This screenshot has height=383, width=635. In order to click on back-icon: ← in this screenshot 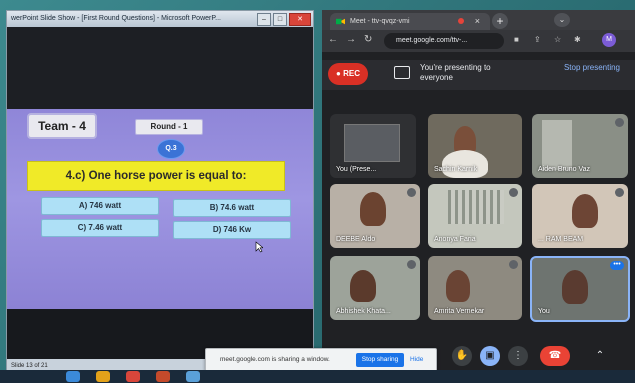, I will do `click(333, 39)`.